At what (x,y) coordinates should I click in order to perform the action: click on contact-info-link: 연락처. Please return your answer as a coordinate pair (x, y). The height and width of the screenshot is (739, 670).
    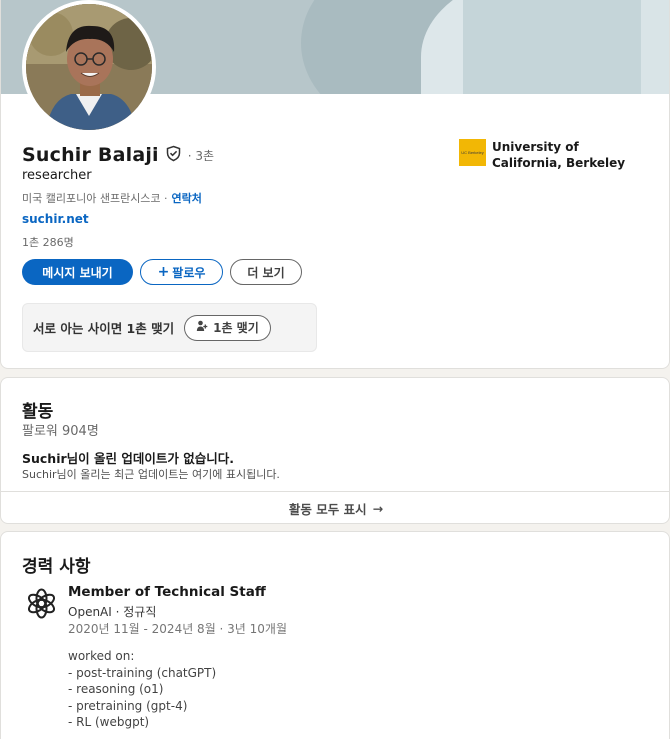
    Looking at the image, I should click on (187, 198).